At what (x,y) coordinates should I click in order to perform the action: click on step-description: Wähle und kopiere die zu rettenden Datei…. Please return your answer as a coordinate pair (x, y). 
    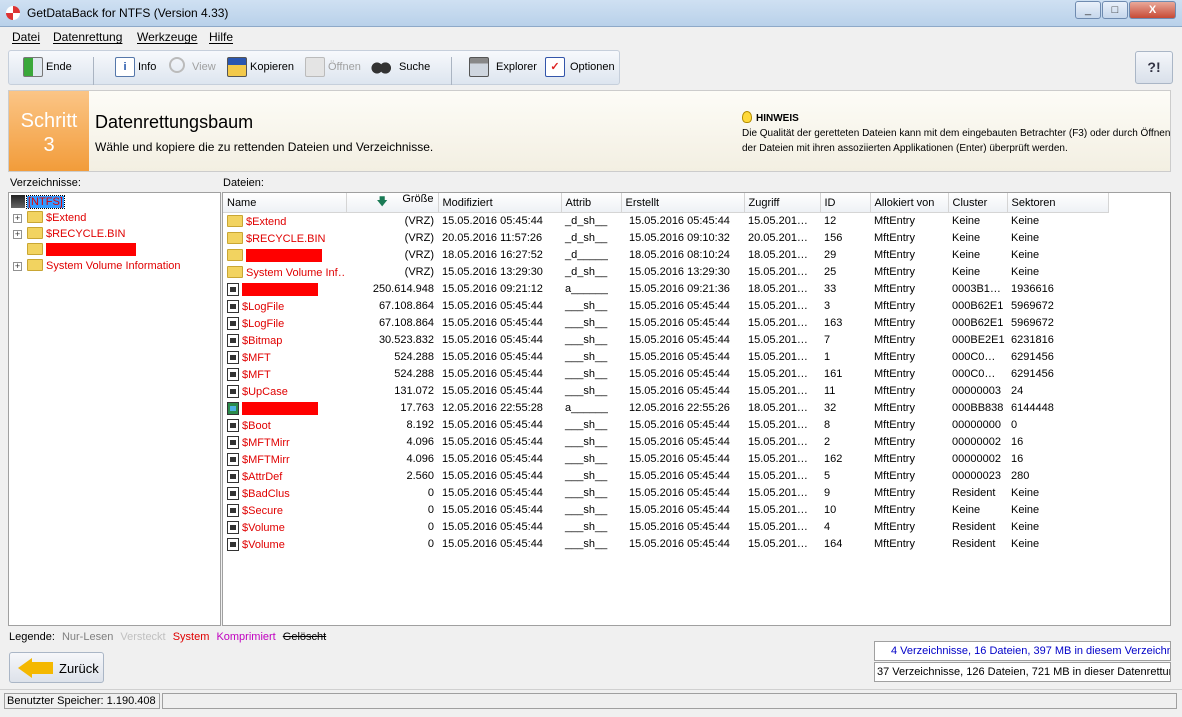
    Looking at the image, I should click on (264, 147).